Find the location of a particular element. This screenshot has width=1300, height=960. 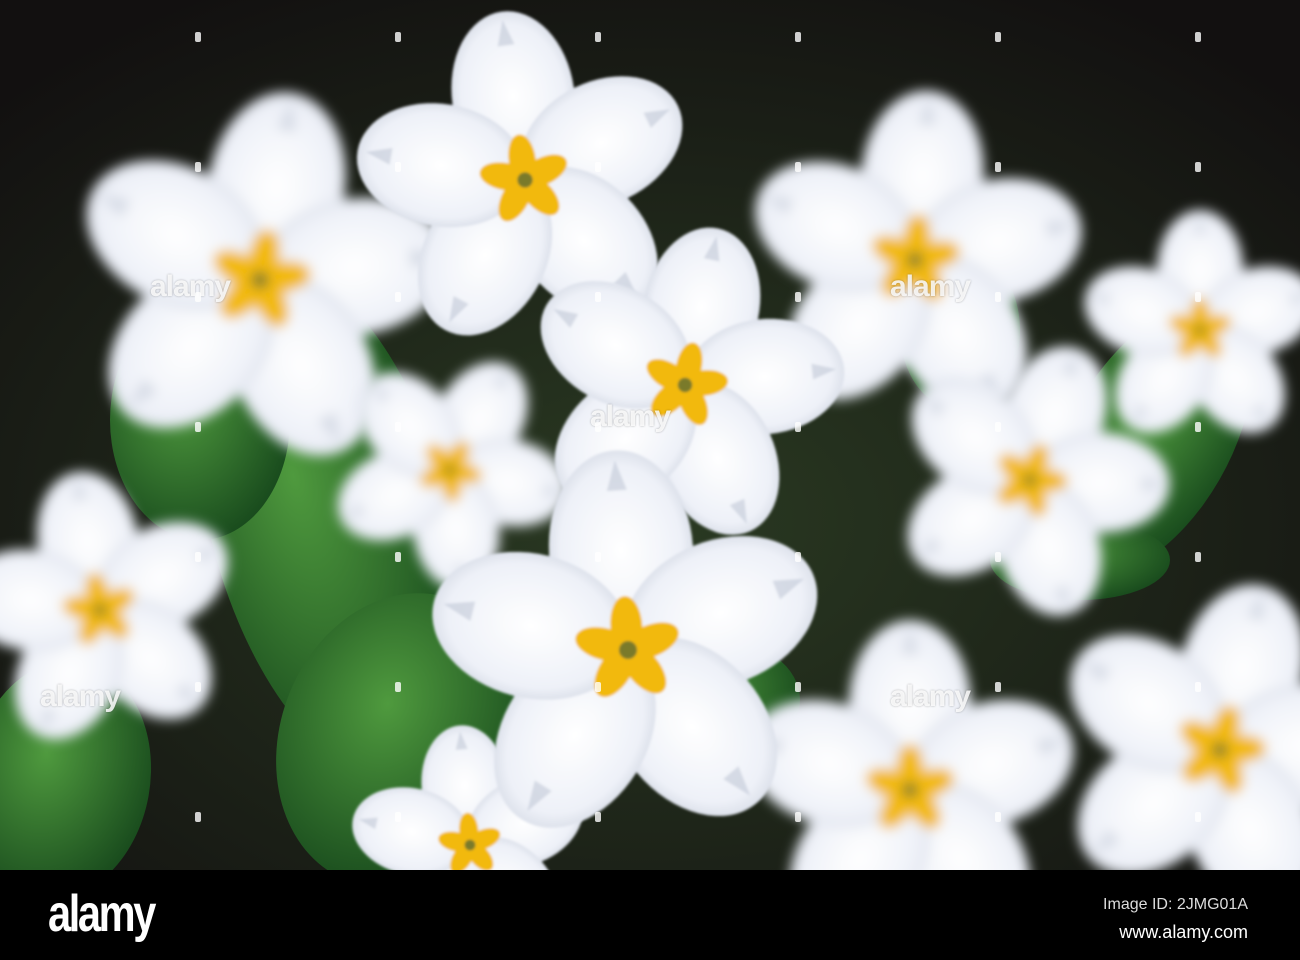

footer-bar: alamy Image ID: 2JMG01A www.alamy.com is located at coordinates (650, 915).